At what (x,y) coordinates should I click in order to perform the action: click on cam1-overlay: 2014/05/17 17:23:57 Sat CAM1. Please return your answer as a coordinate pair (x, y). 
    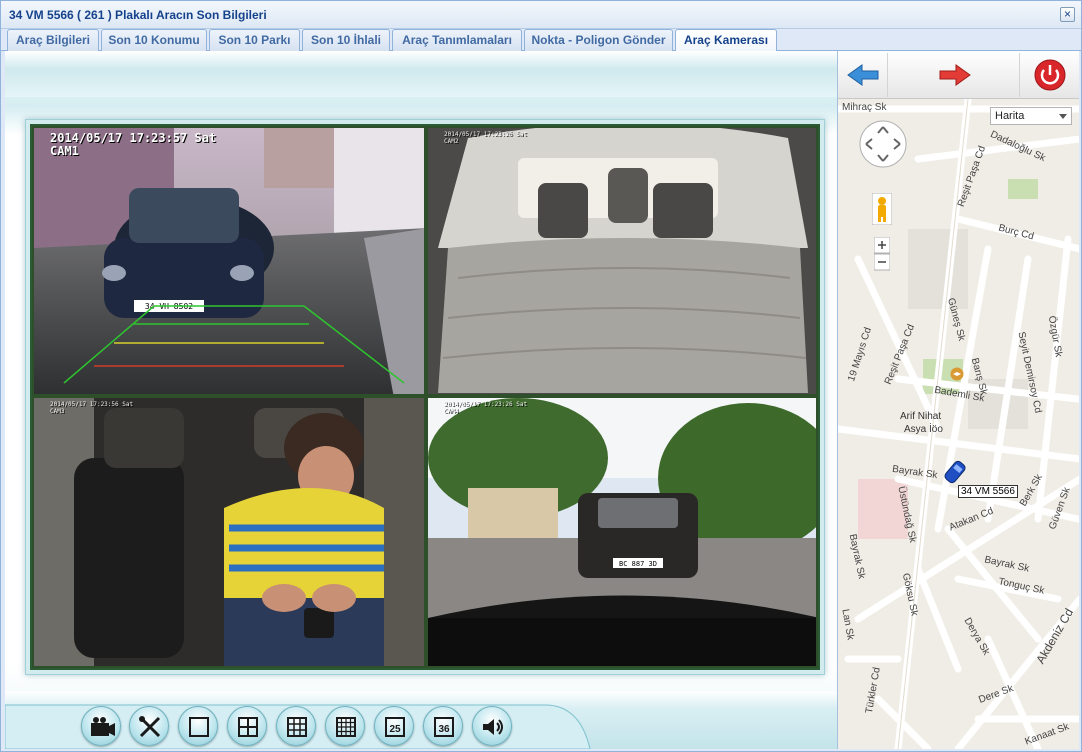
    Looking at the image, I should click on (133, 145).